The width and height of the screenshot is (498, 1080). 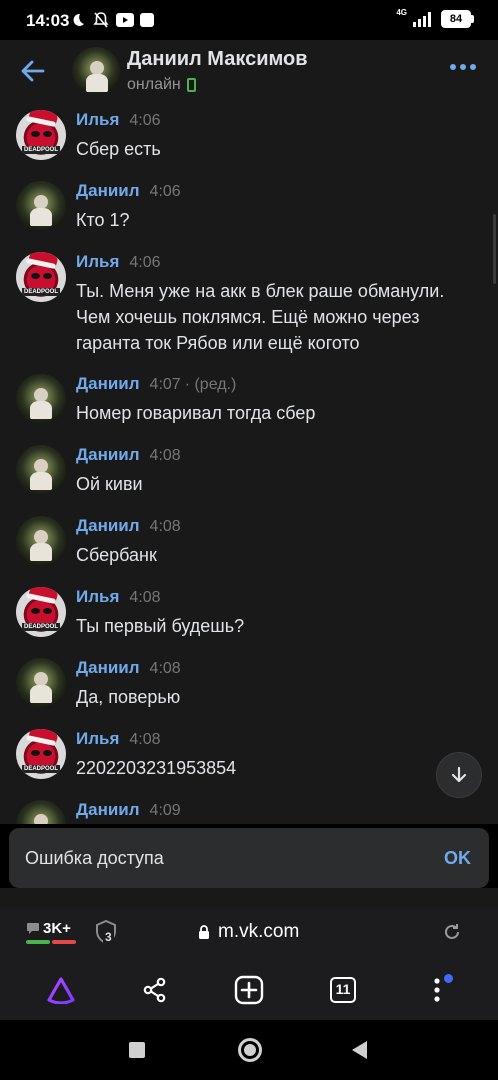 What do you see at coordinates (259, 931) in the screenshot?
I see `url-text: m.vk.com` at bounding box center [259, 931].